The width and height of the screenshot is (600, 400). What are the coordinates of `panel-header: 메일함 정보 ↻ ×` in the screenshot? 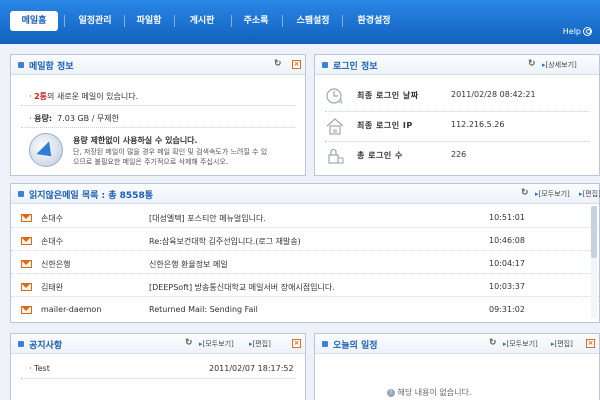 It's located at (158, 65).